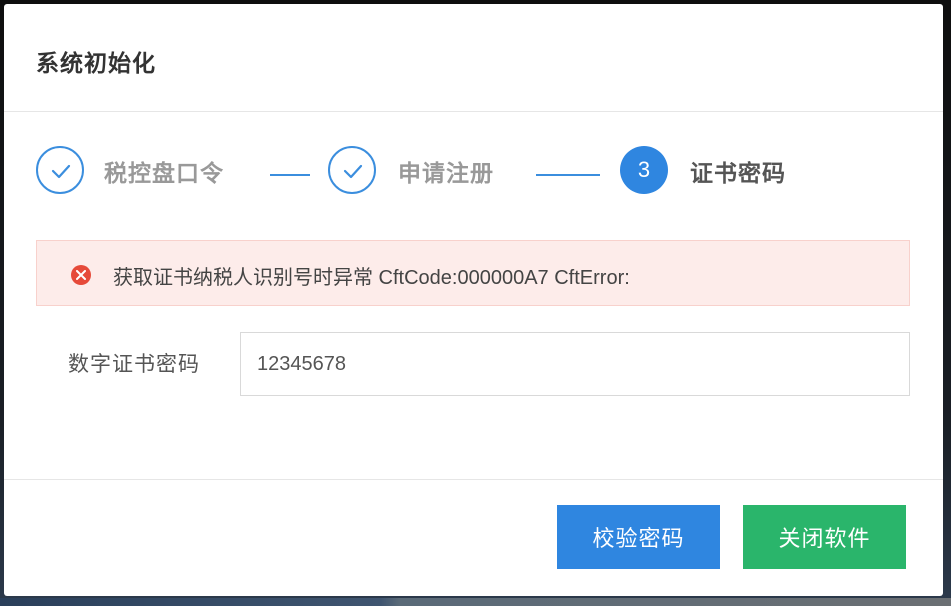 The width and height of the screenshot is (951, 606). I want to click on error-alert: 获取证书纳税人识别号时异常 CftCode:000000A7 CftError:, so click(473, 273).